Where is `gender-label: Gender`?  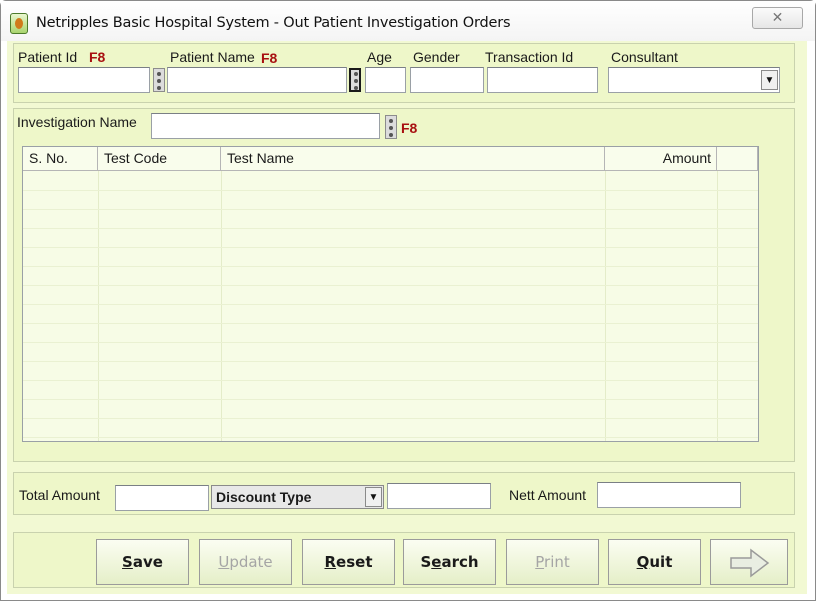
gender-label: Gender is located at coordinates (436, 57).